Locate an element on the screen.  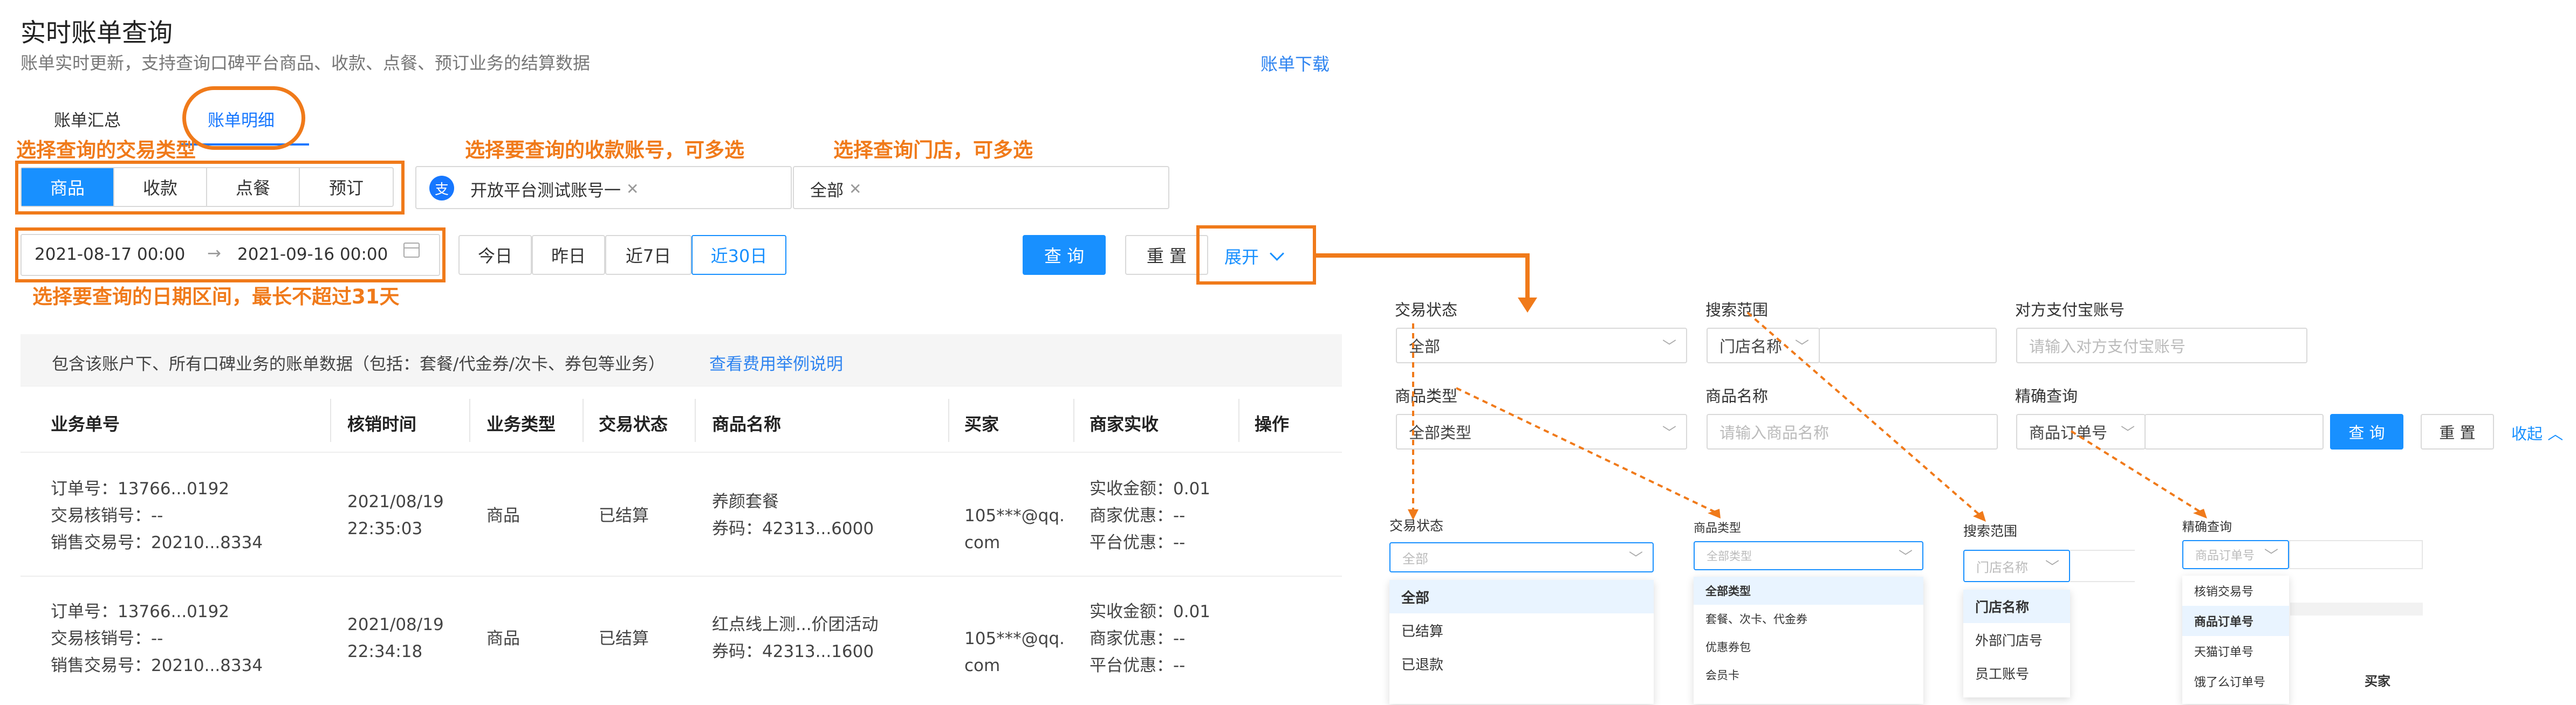
chevron-up-icon: ︿ is located at coordinates (2555, 434).